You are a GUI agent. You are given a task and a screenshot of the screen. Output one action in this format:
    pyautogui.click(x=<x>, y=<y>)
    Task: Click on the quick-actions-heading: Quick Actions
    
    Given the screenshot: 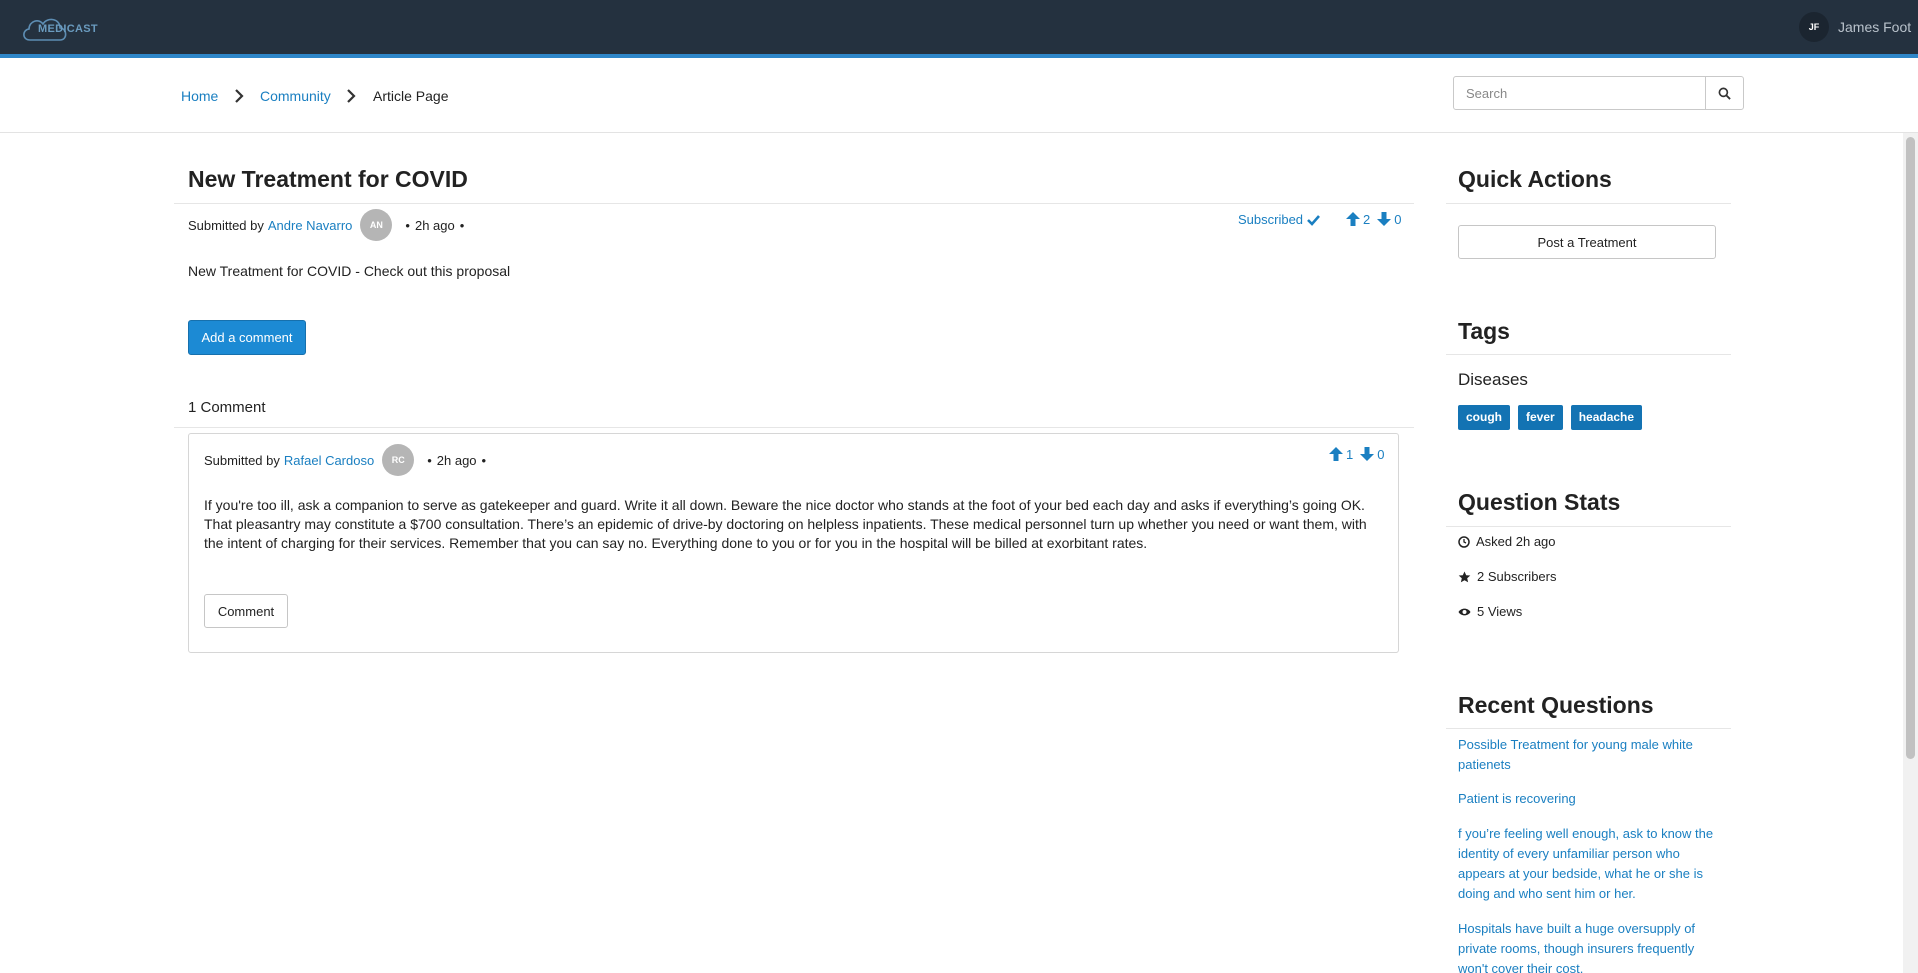 What is the action you would take?
    pyautogui.click(x=1535, y=179)
    